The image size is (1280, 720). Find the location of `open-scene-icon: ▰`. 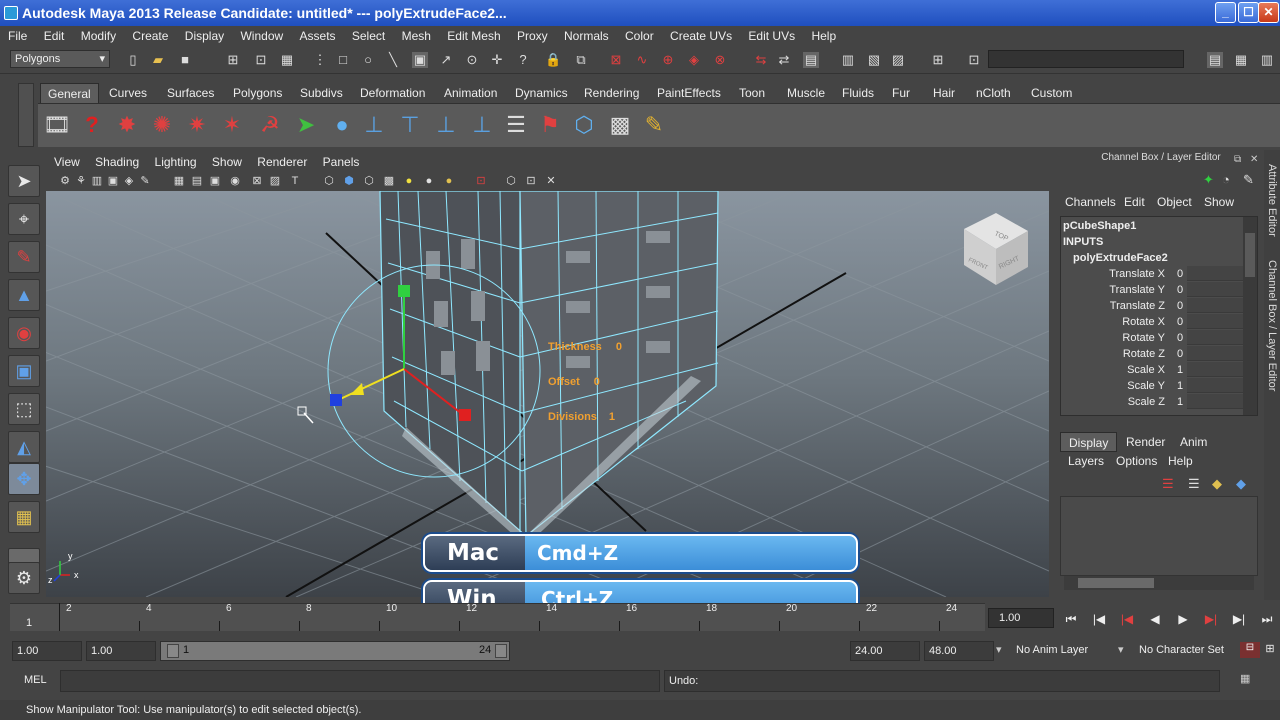

open-scene-icon: ▰ is located at coordinates (158, 60).